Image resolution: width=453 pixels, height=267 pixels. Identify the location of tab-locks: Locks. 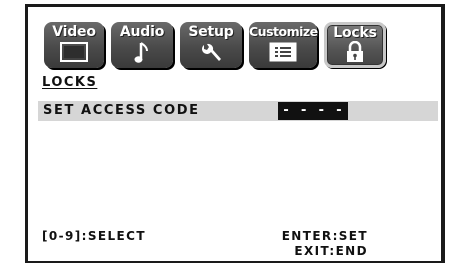
(355, 45).